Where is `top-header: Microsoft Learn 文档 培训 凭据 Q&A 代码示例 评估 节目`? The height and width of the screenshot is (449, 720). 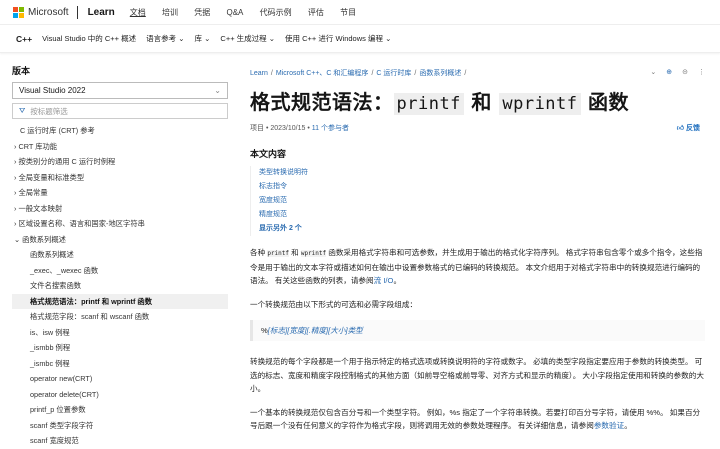 top-header: Microsoft Learn 文档 培训 凭据 Q&A 代码示例 评估 节目 is located at coordinates (360, 12).